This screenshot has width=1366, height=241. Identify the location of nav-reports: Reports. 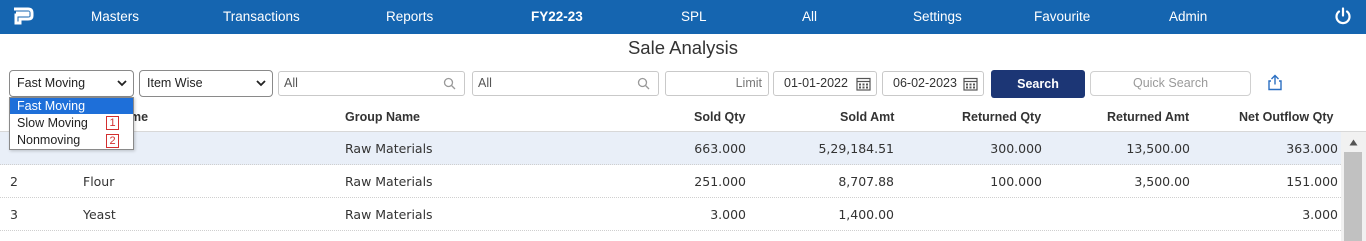
(409, 17).